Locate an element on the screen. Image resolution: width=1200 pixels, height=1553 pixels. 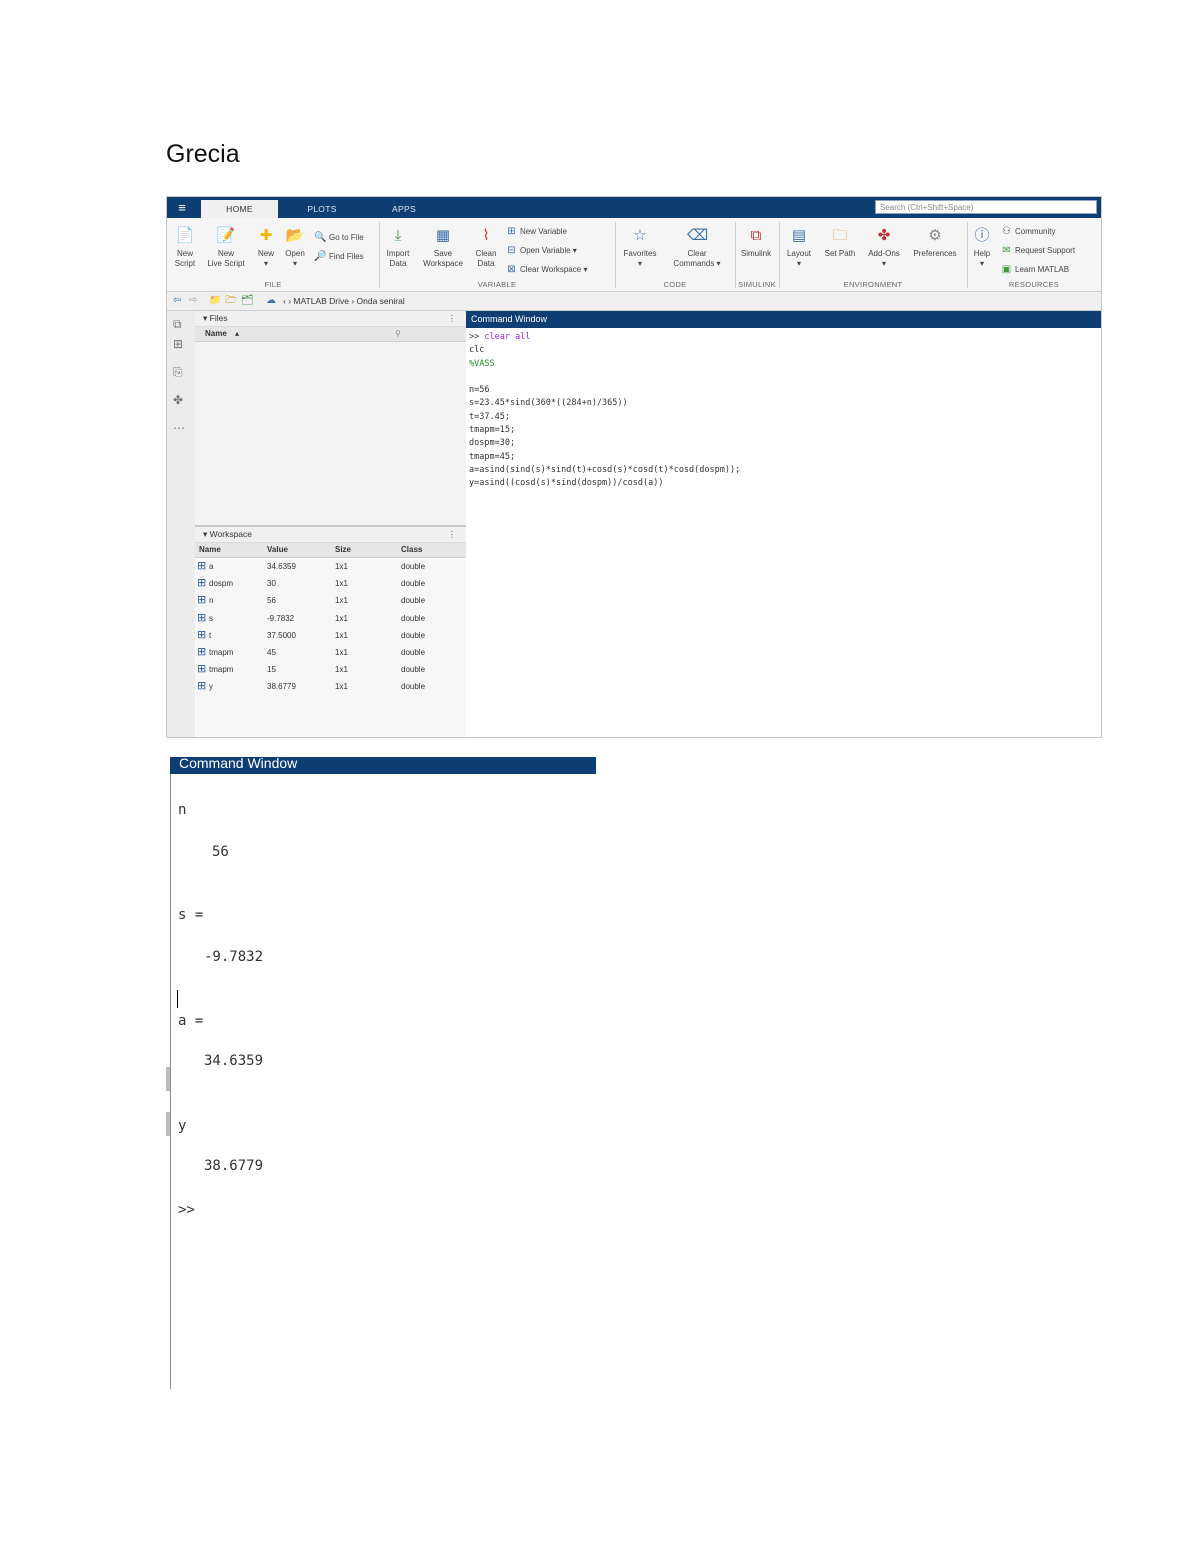
favorites-label: Favorites is located at coordinates (640, 253).